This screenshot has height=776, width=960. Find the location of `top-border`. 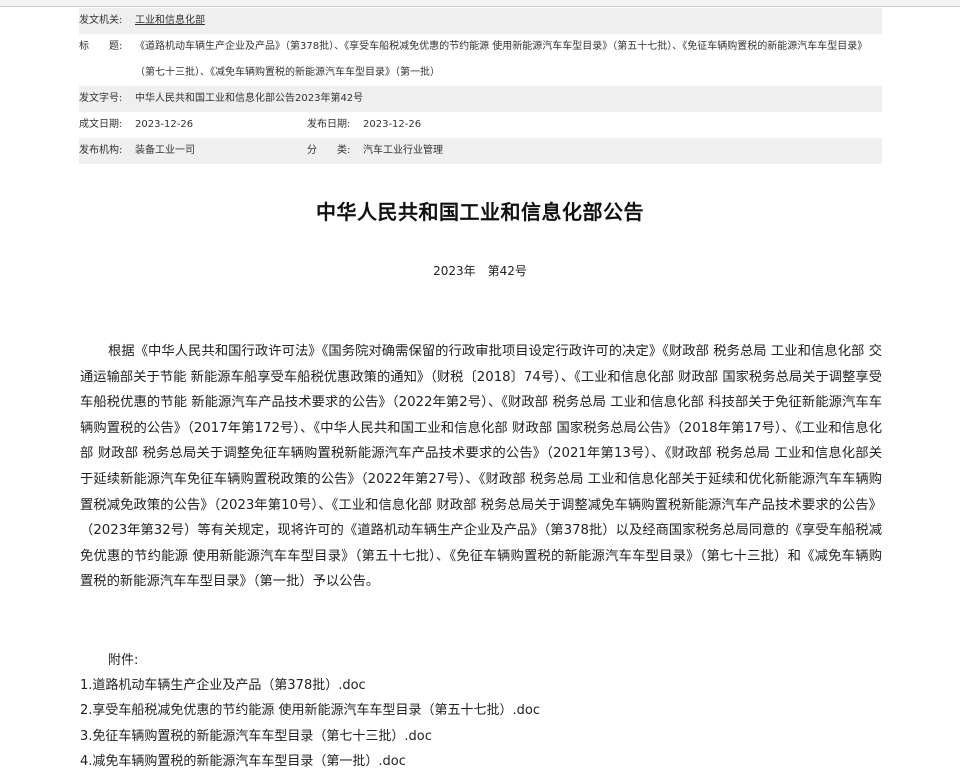

top-border is located at coordinates (480, 3).